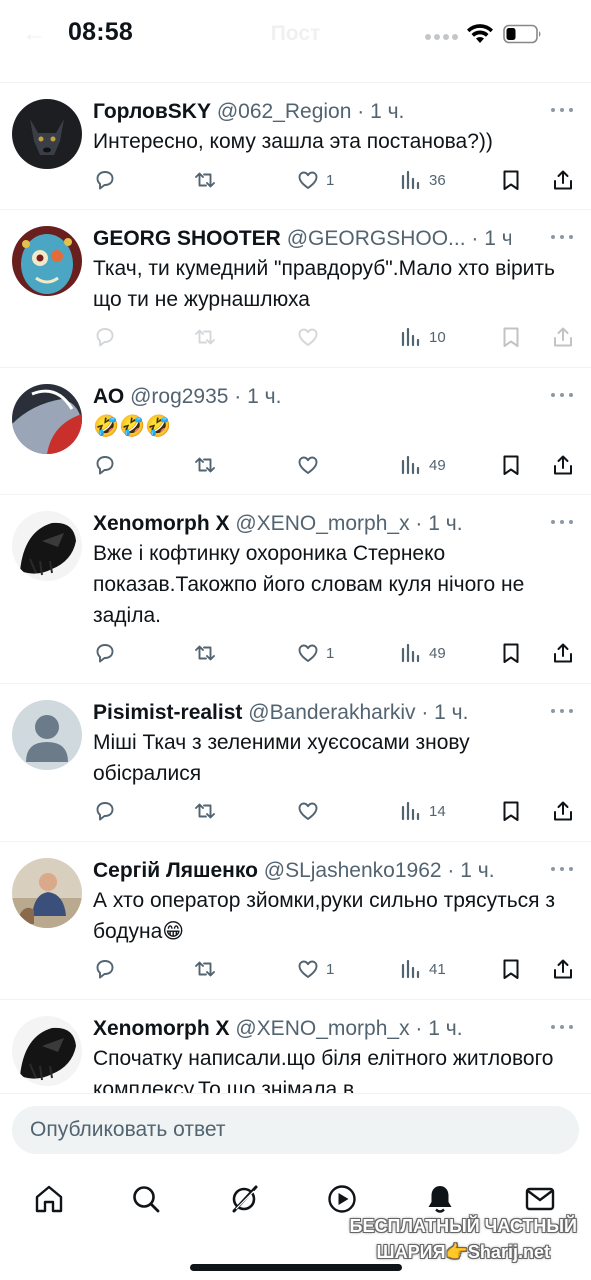 Image resolution: width=591 pixels, height=1280 pixels. I want to click on author-handle: @SLjashenko1962, so click(353, 870).